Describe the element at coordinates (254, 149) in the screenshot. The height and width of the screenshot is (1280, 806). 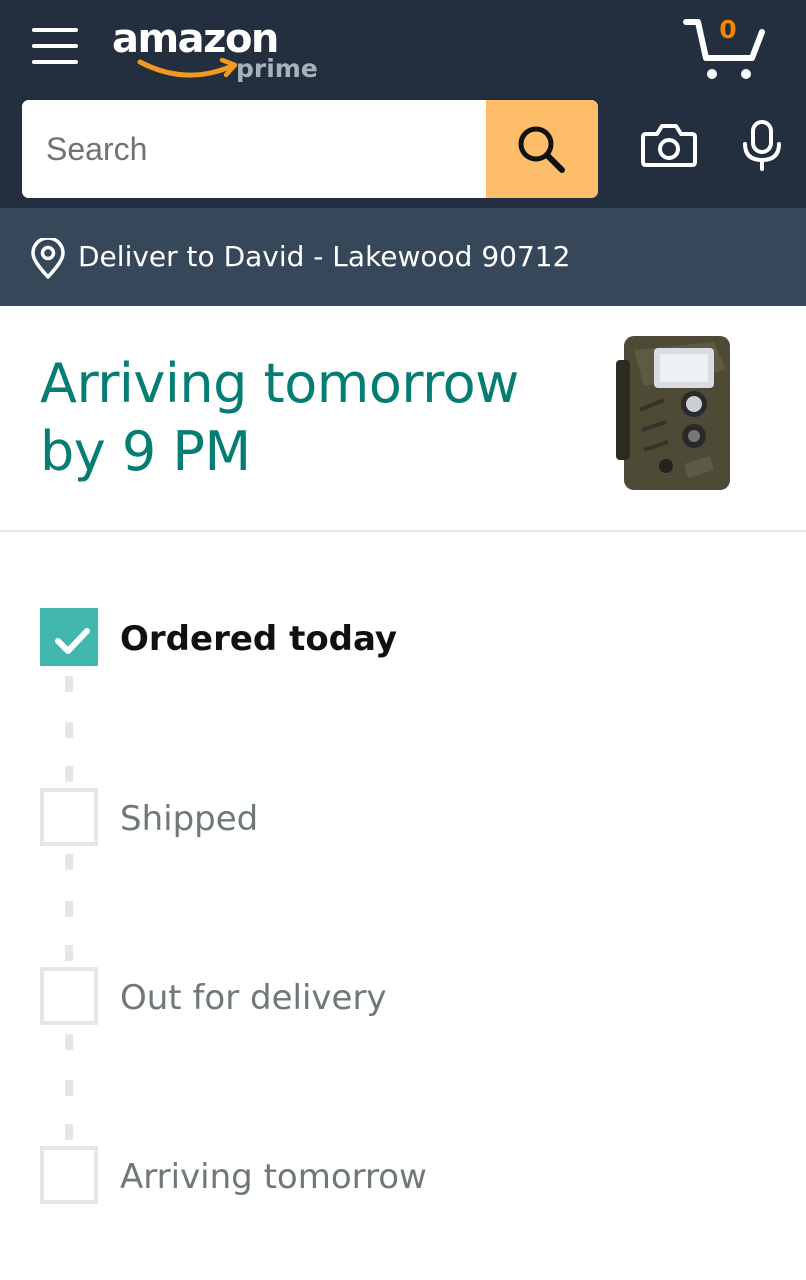
I see `search-input` at that location.